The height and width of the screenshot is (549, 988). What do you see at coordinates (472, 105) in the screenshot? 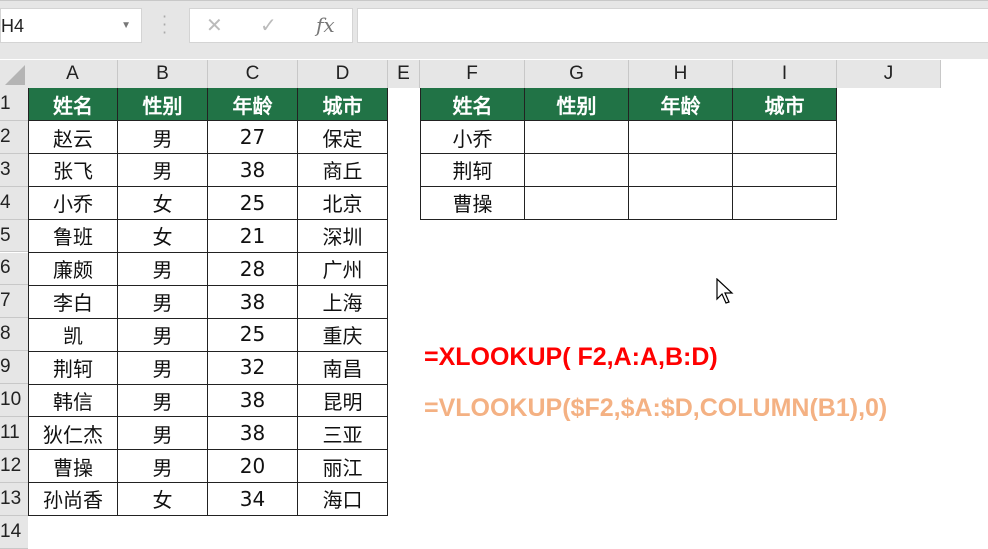
I see `lookup-header-cell: 姓名` at bounding box center [472, 105].